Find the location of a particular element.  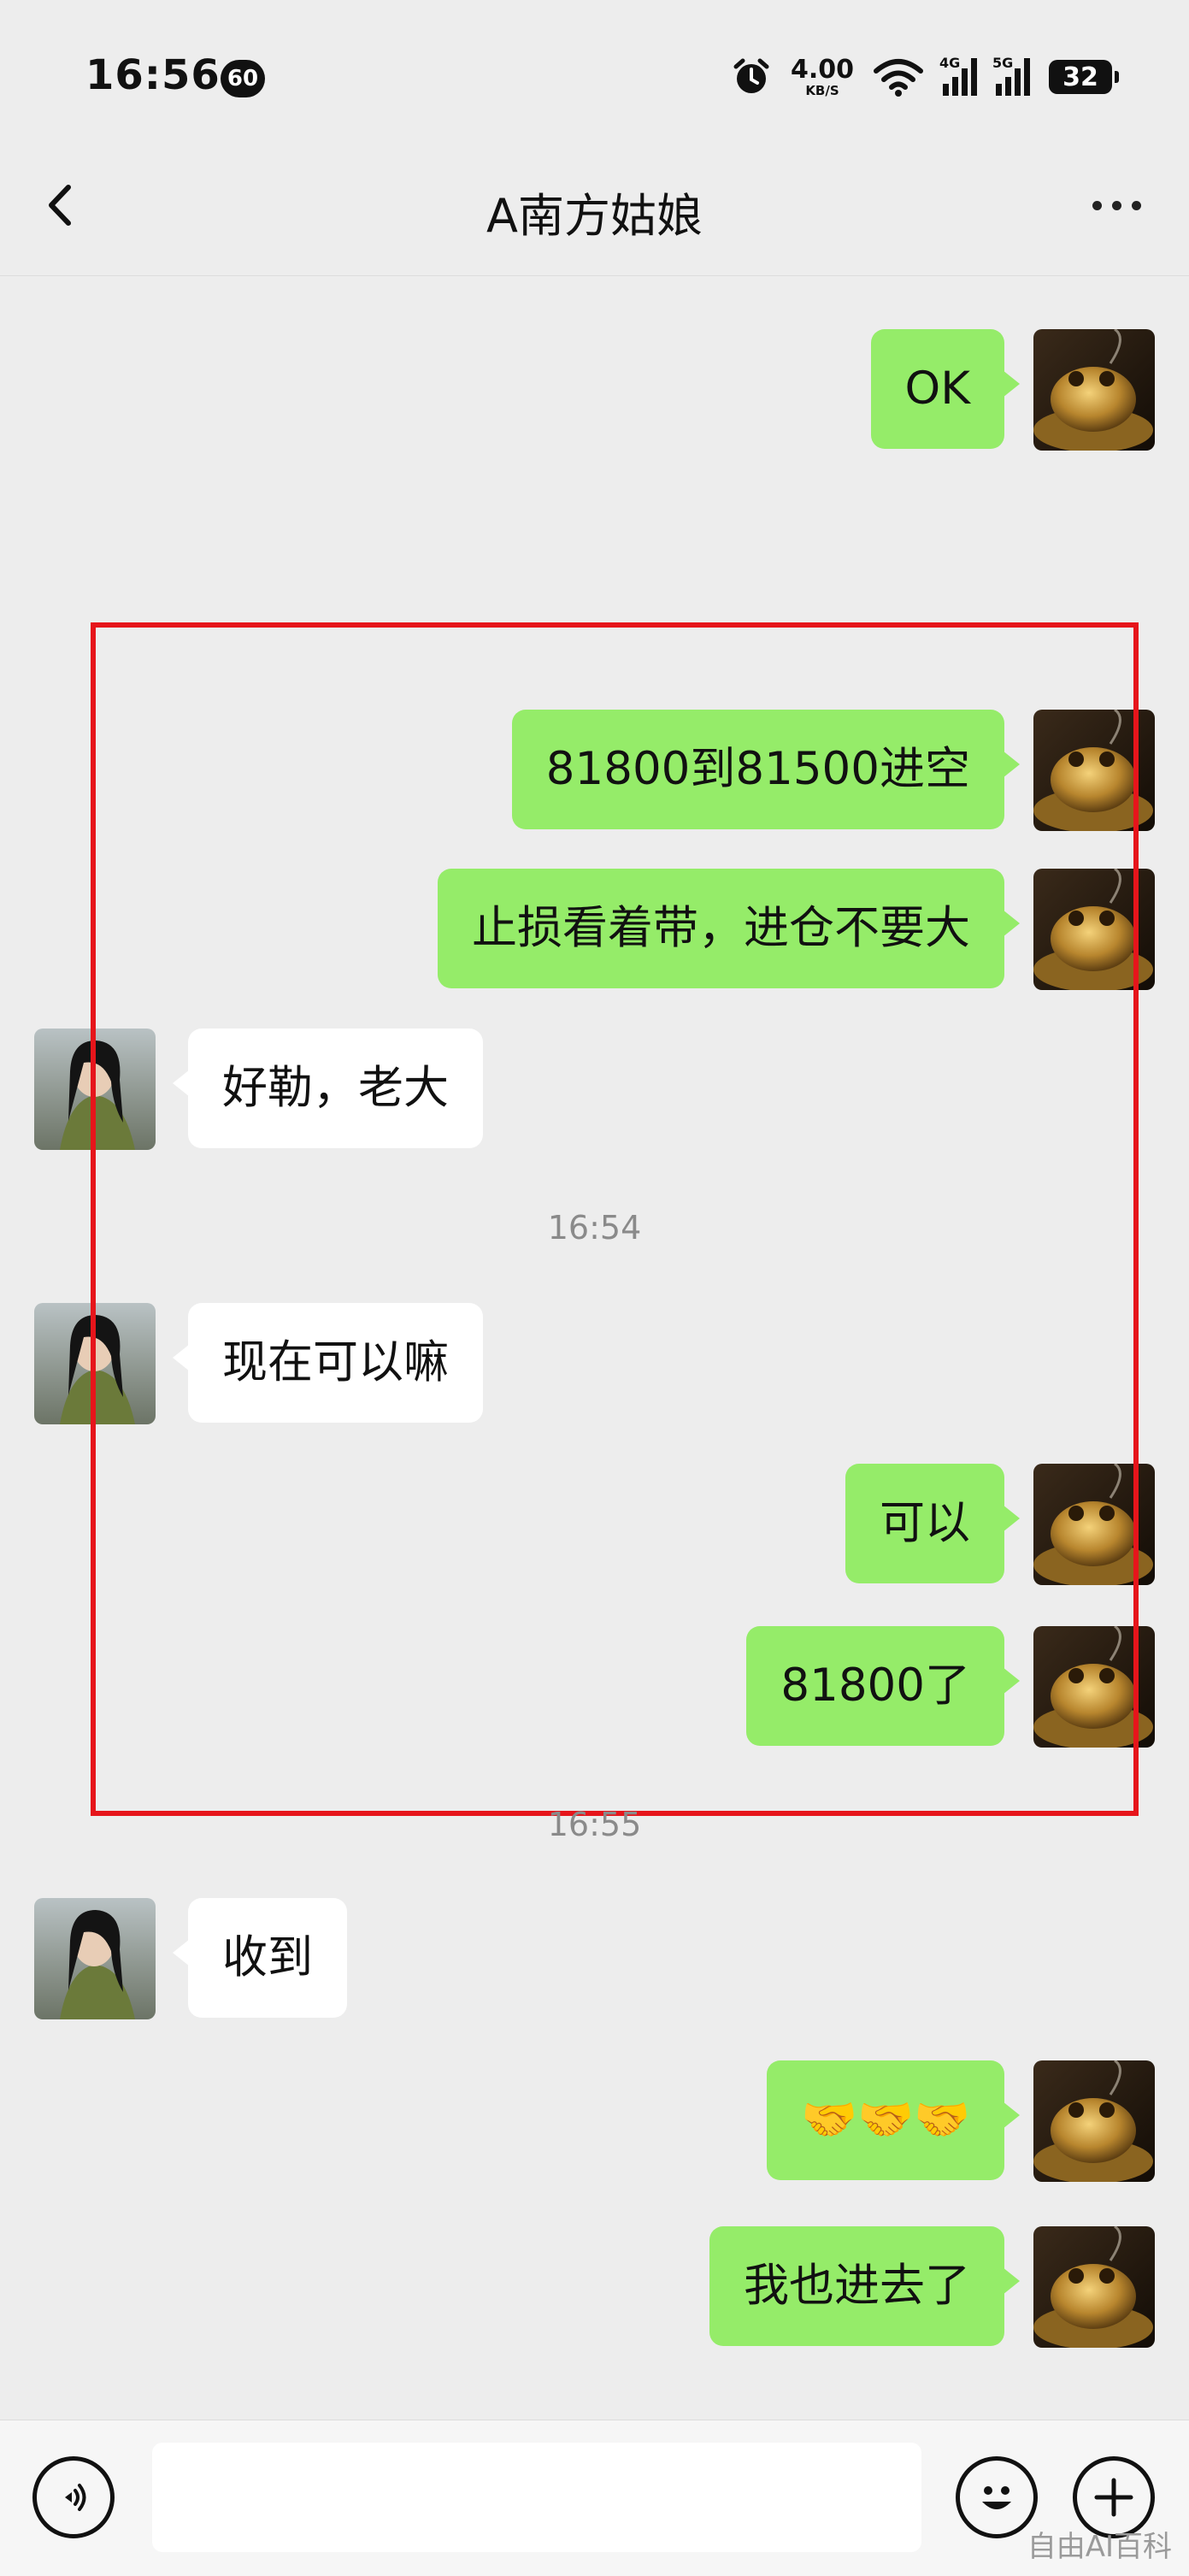

wifi-icon is located at coordinates (898, 78).